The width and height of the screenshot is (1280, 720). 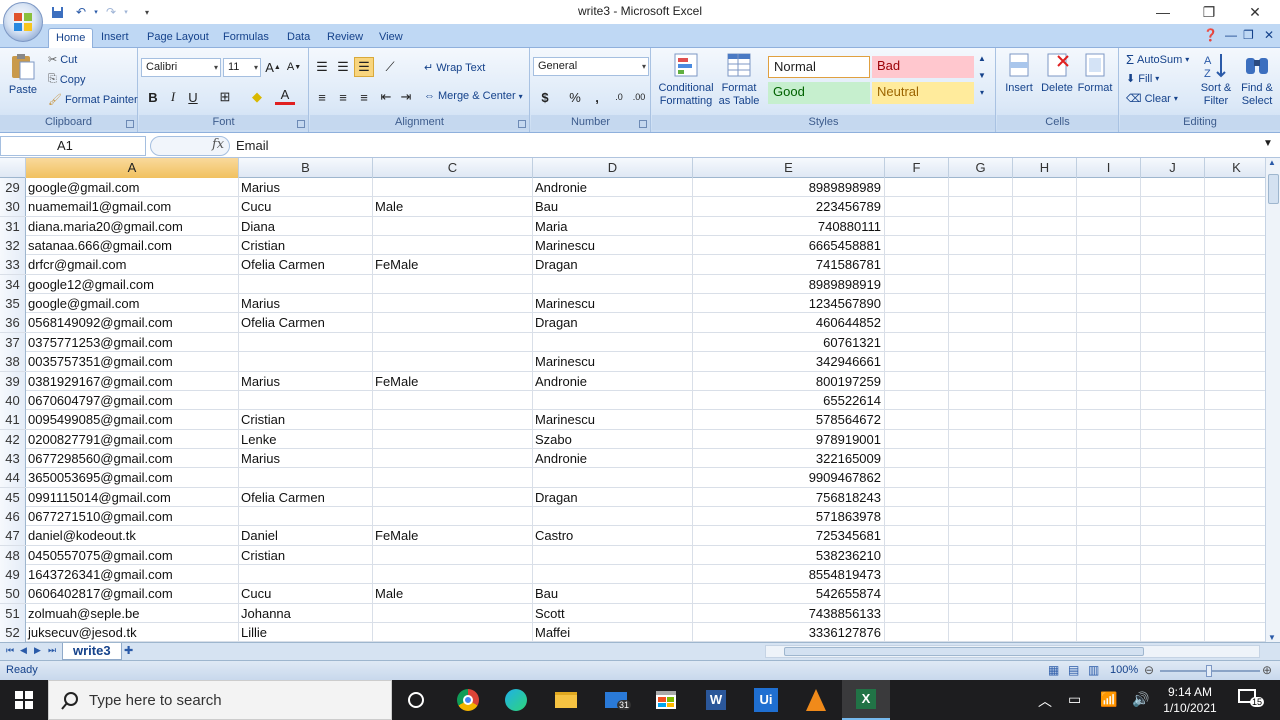 What do you see at coordinates (789, 265) in the screenshot?
I see `cell-e: 741586781` at bounding box center [789, 265].